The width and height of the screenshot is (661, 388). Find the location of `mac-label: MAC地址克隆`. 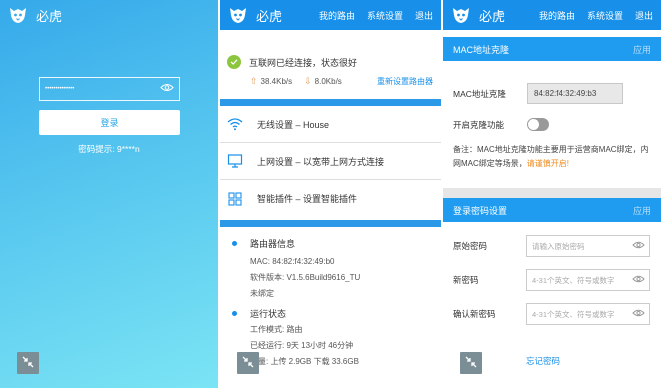

mac-label: MAC地址克隆 is located at coordinates (479, 93).